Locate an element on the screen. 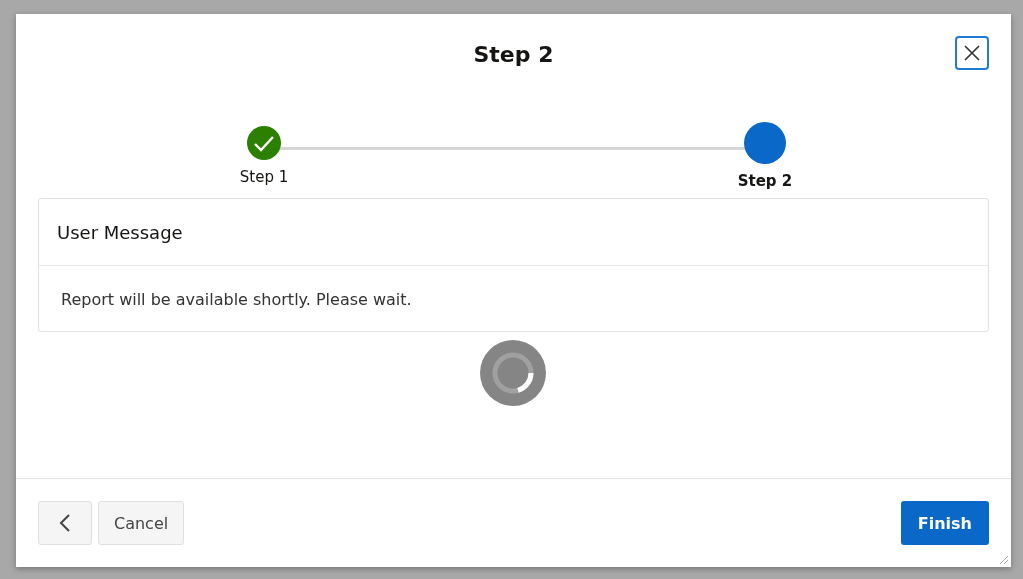  step-label: Step 2 is located at coordinates (765, 181).